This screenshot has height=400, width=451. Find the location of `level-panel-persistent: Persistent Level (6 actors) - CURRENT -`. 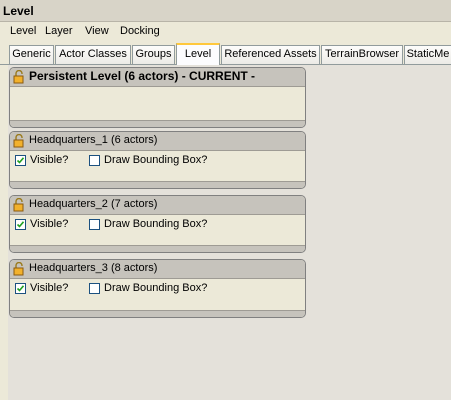

level-panel-persistent: Persistent Level (6 actors) - CURRENT - is located at coordinates (157, 97).